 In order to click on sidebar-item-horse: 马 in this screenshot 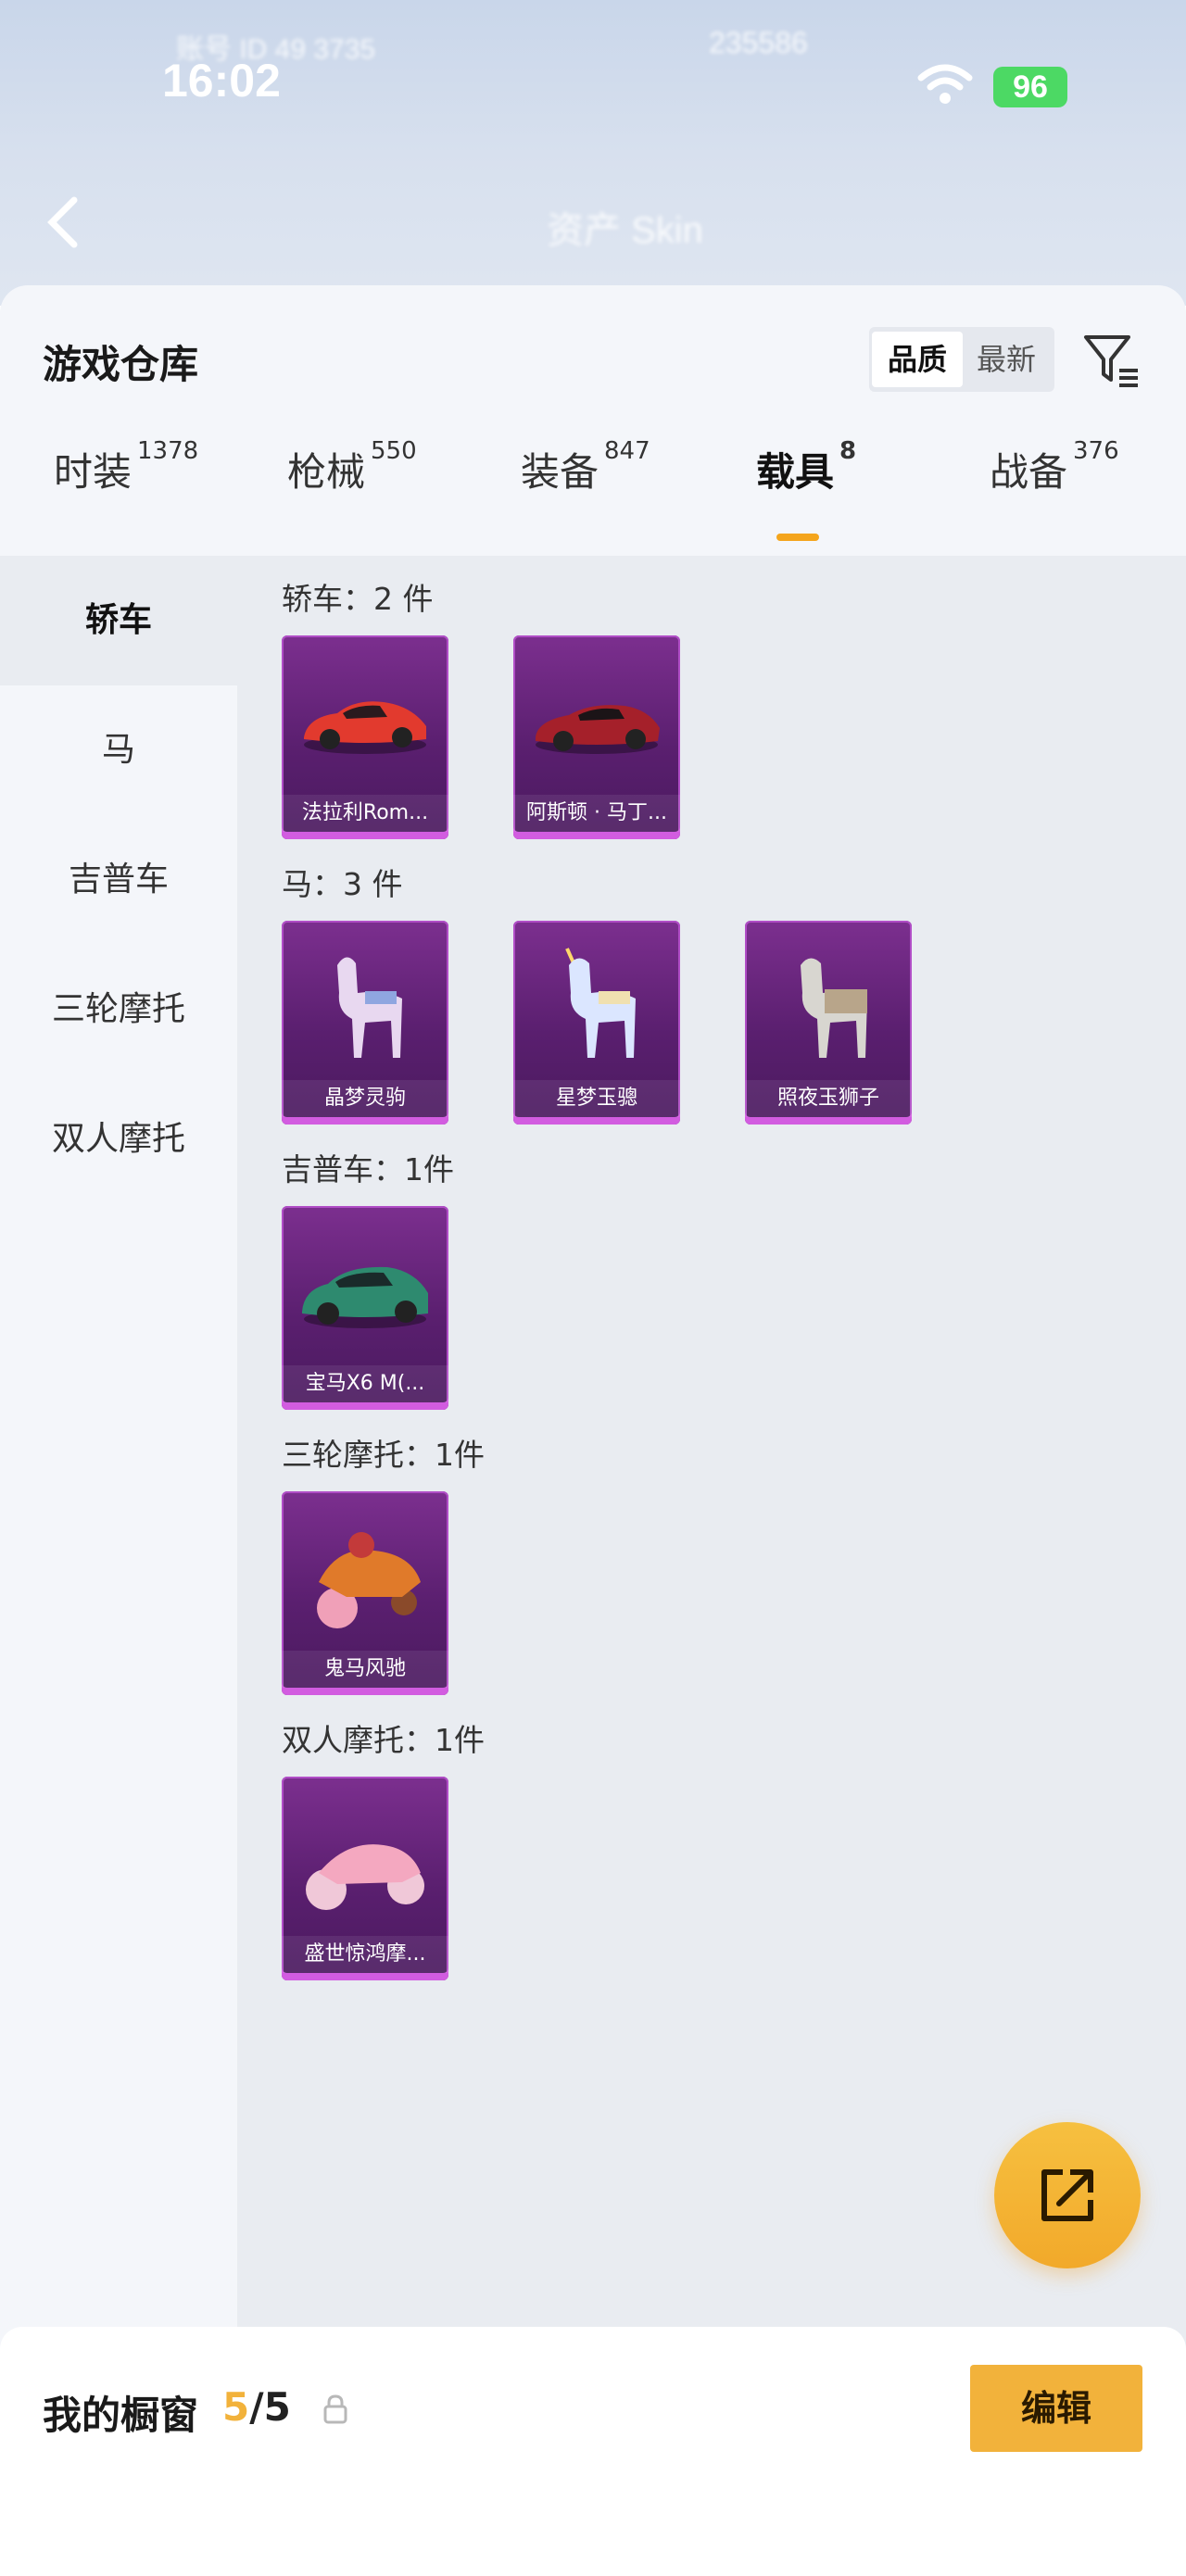, I will do `click(118, 750)`.